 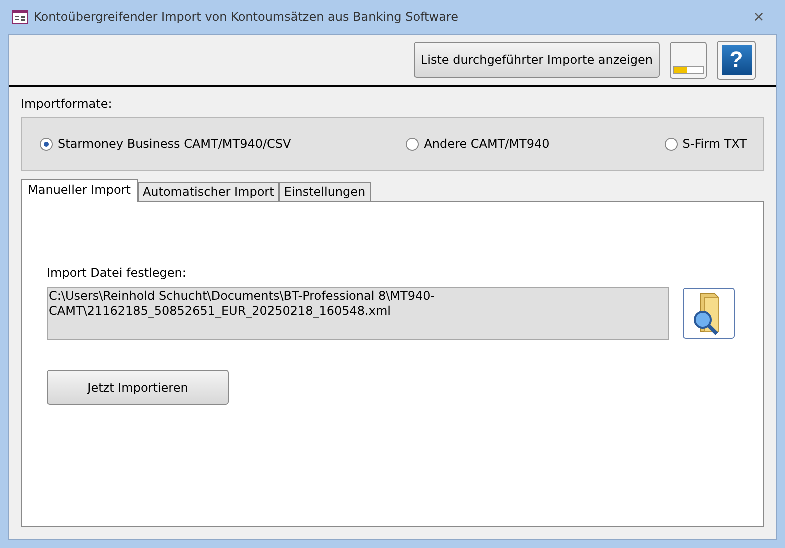 What do you see at coordinates (247, 17) in the screenshot?
I see `window-title: Kontoübergreifender Import von Kontoumsätzen aus Banking Software` at bounding box center [247, 17].